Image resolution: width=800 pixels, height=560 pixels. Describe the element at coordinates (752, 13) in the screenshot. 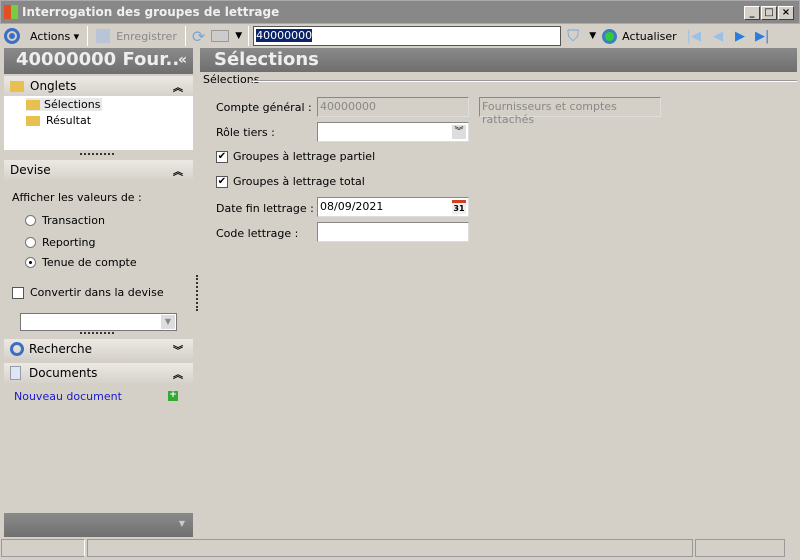

I see `minimize-button: _` at that location.